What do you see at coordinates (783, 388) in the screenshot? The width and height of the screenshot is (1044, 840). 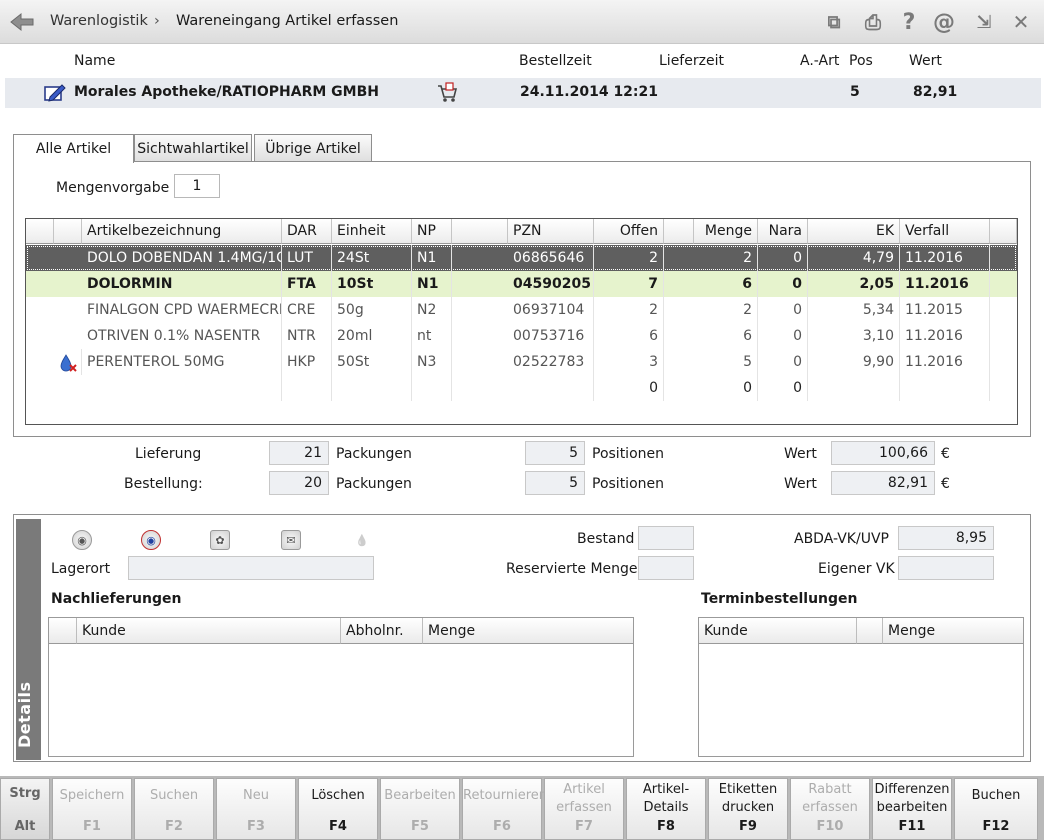 I see `row-nara: 0` at bounding box center [783, 388].